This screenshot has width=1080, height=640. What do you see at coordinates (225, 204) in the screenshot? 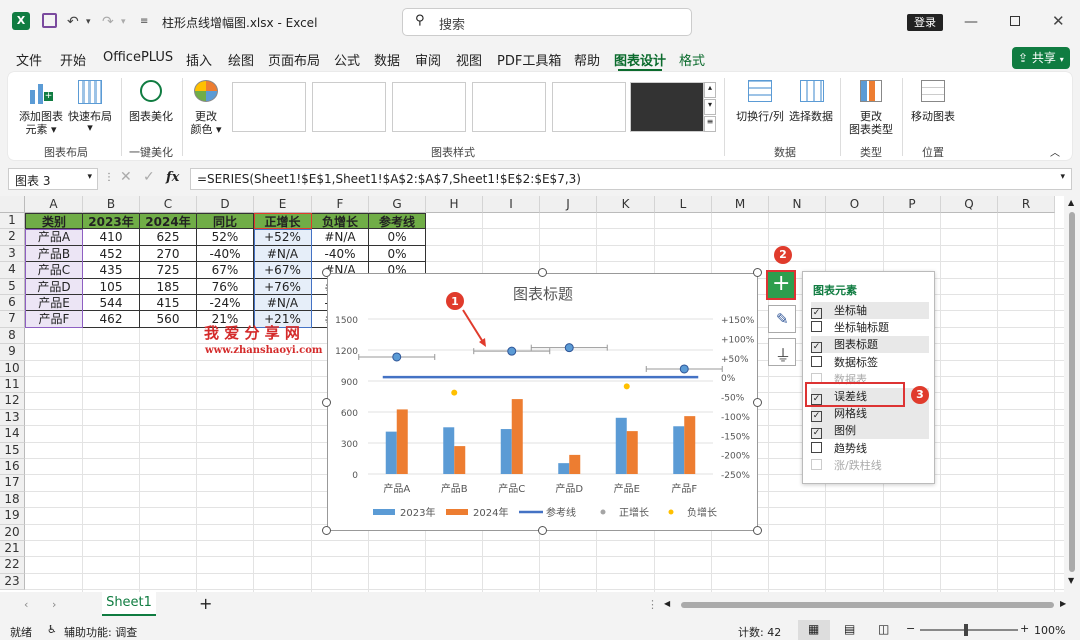
I see `column-header: D` at bounding box center [225, 204].